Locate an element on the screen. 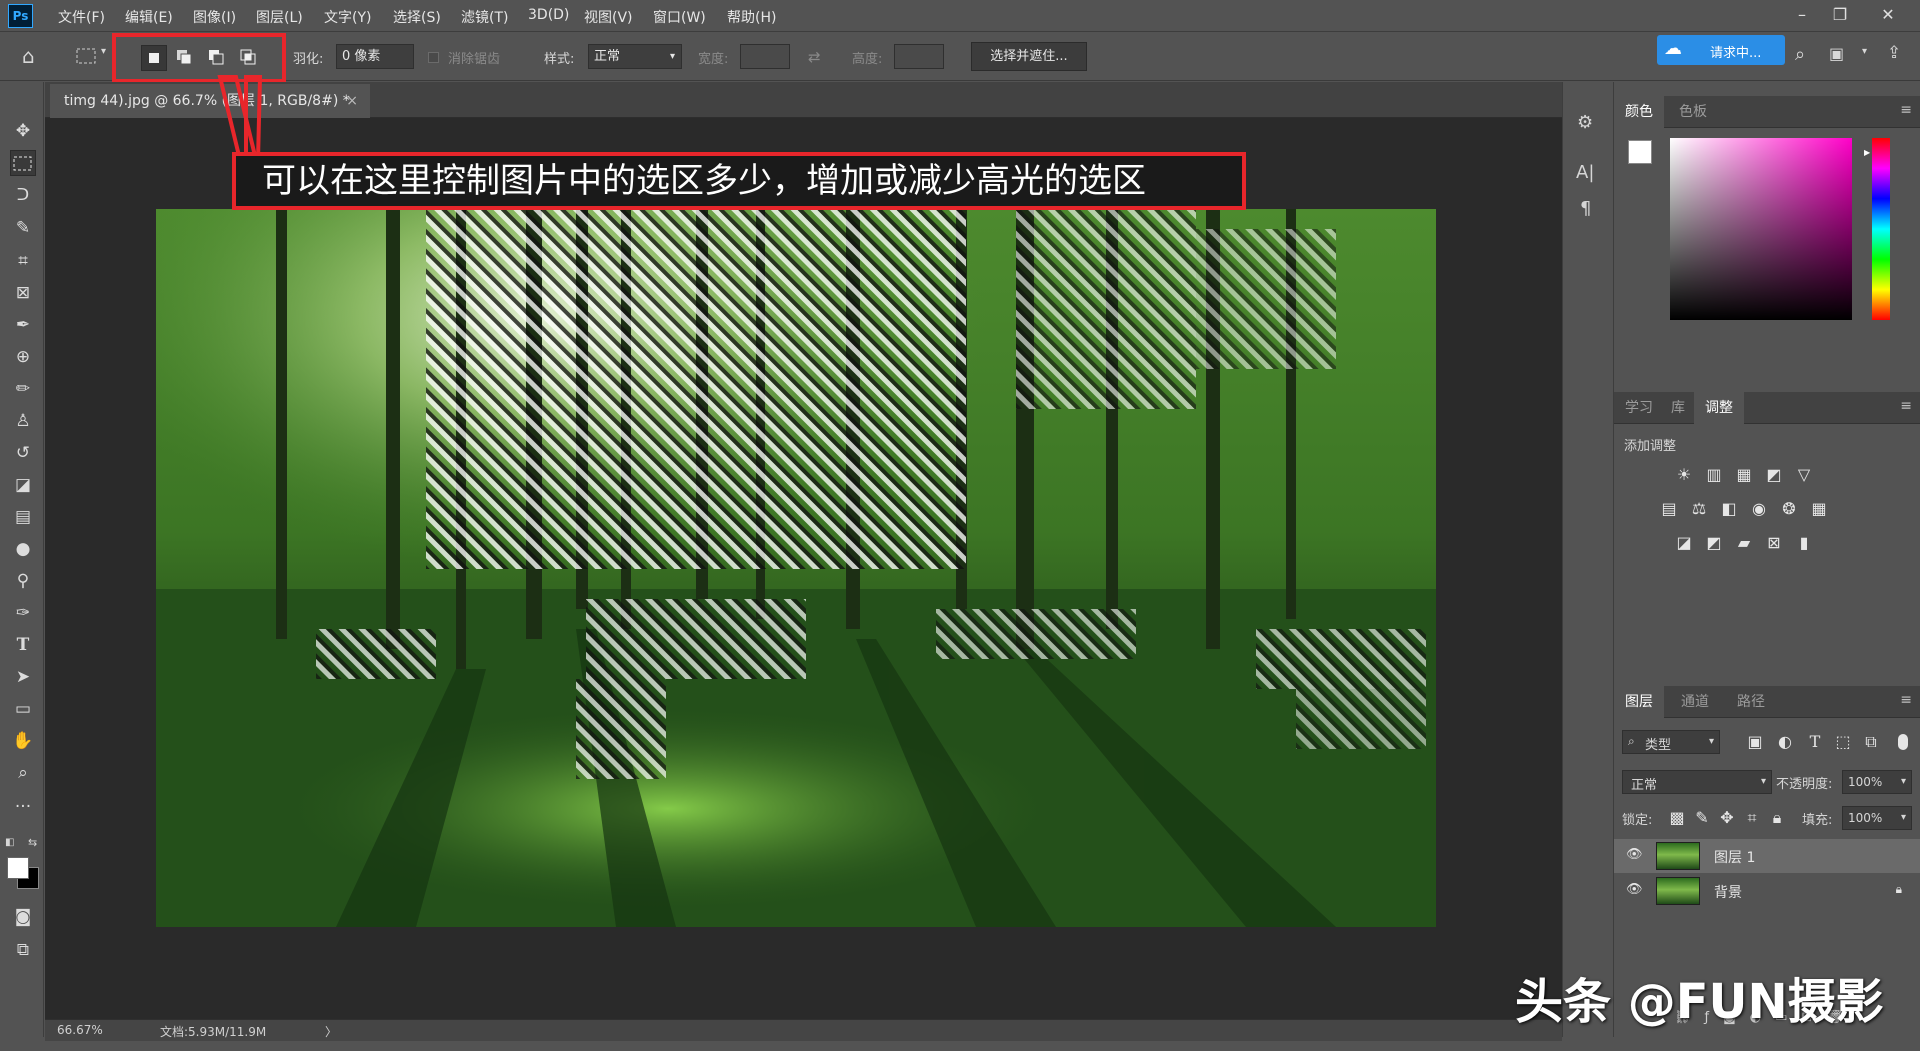 This screenshot has width=1920, height=1051. curves-icon: ▦ is located at coordinates (1744, 475).